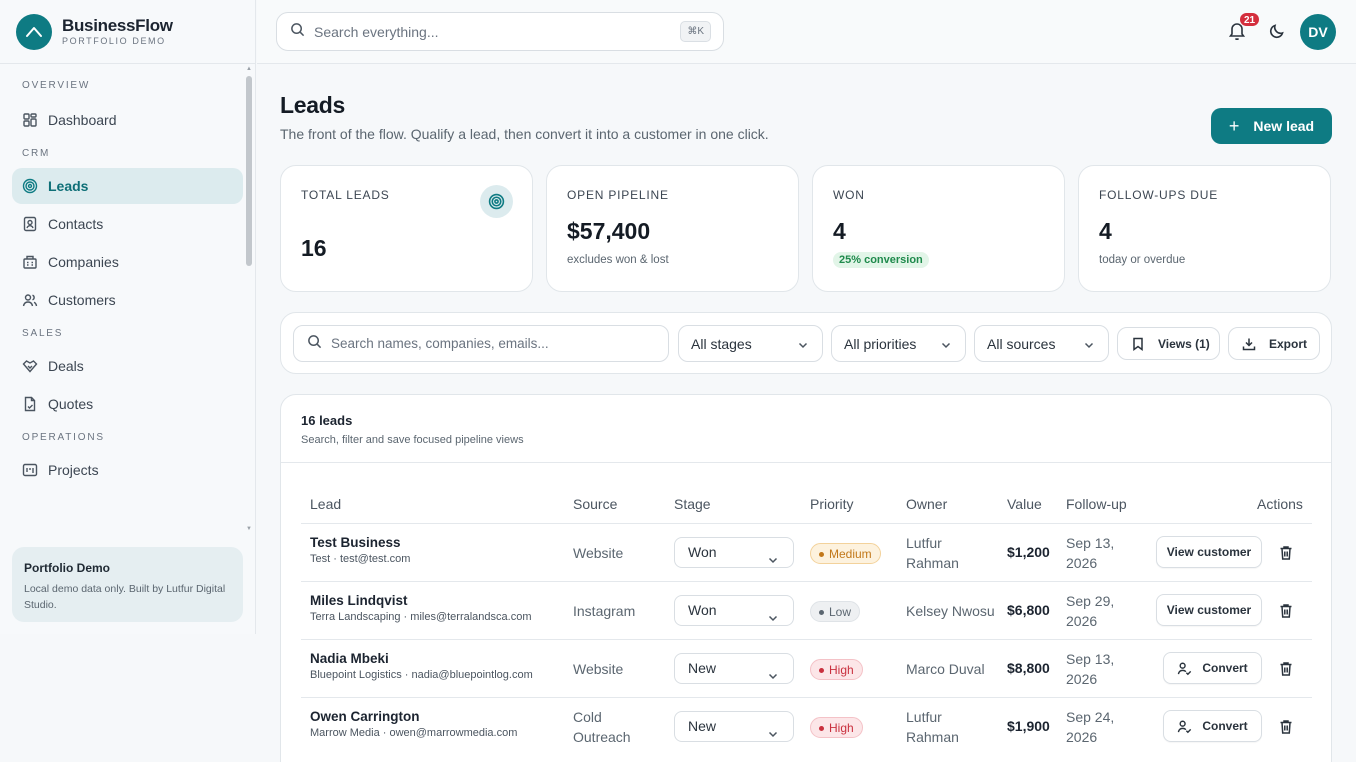 This screenshot has width=1356, height=762. Describe the element at coordinates (413, 716) in the screenshot. I see `lead-name: Owen Carrington` at that location.